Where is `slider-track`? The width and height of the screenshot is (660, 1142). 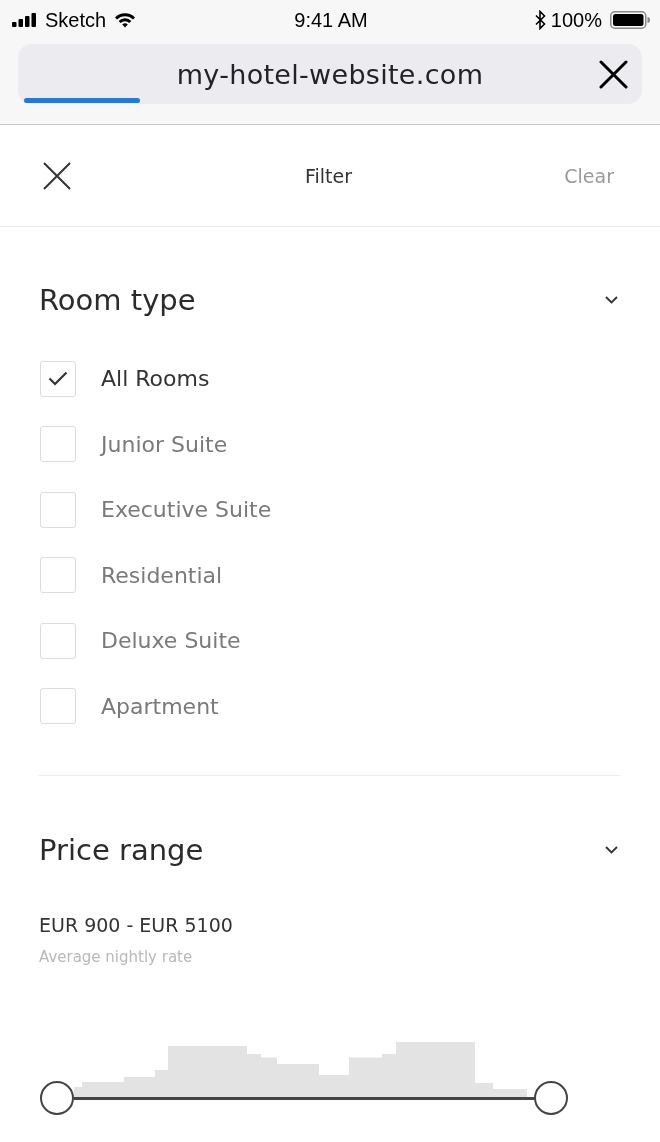
slider-track is located at coordinates (304, 1098).